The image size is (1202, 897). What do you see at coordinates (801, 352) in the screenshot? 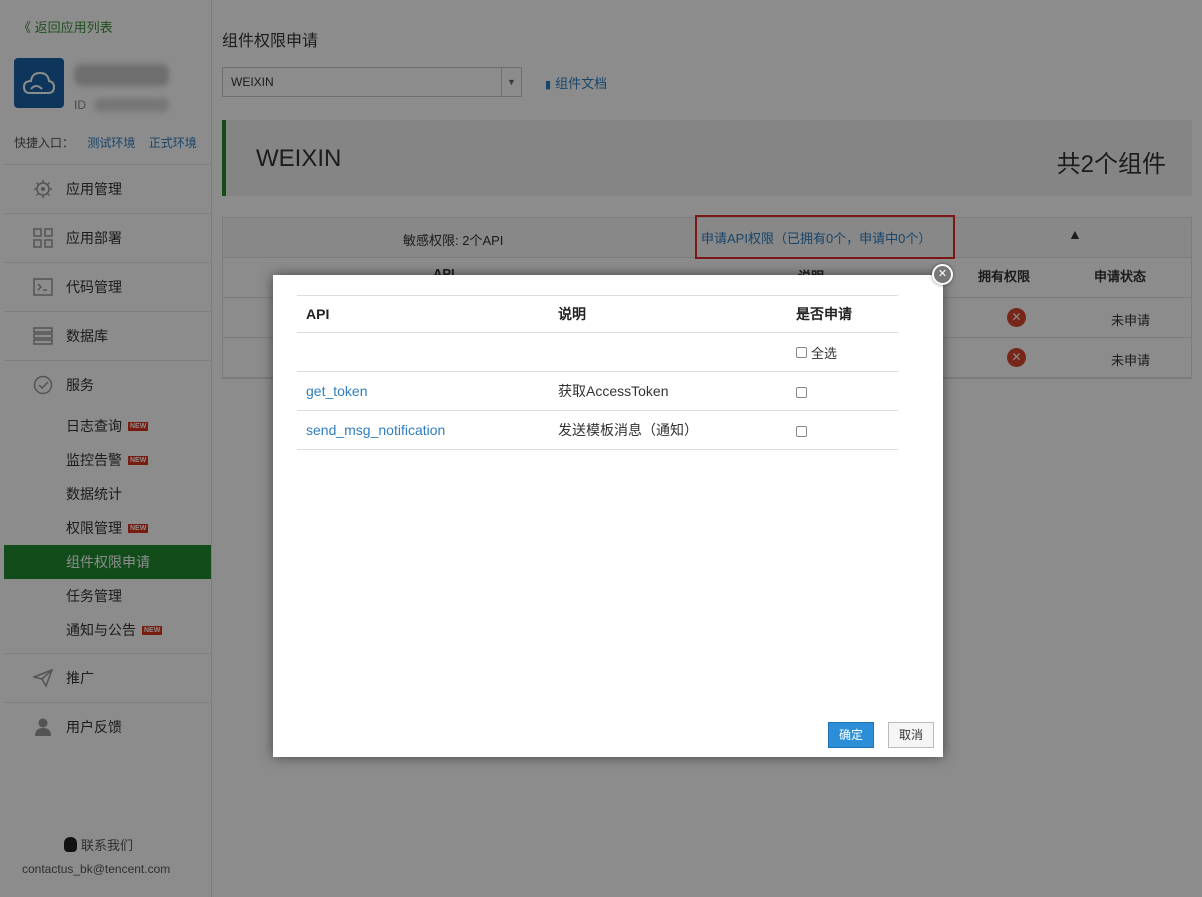
I see `select-all-checkbox` at bounding box center [801, 352].